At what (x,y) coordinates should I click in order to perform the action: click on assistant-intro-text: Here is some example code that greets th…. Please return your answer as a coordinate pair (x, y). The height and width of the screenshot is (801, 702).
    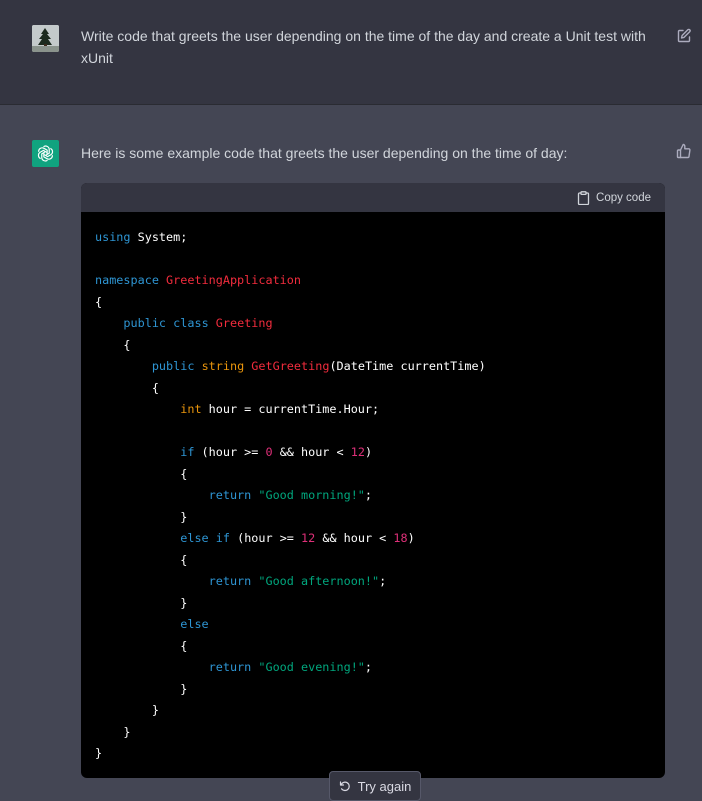
    Looking at the image, I should click on (324, 153).